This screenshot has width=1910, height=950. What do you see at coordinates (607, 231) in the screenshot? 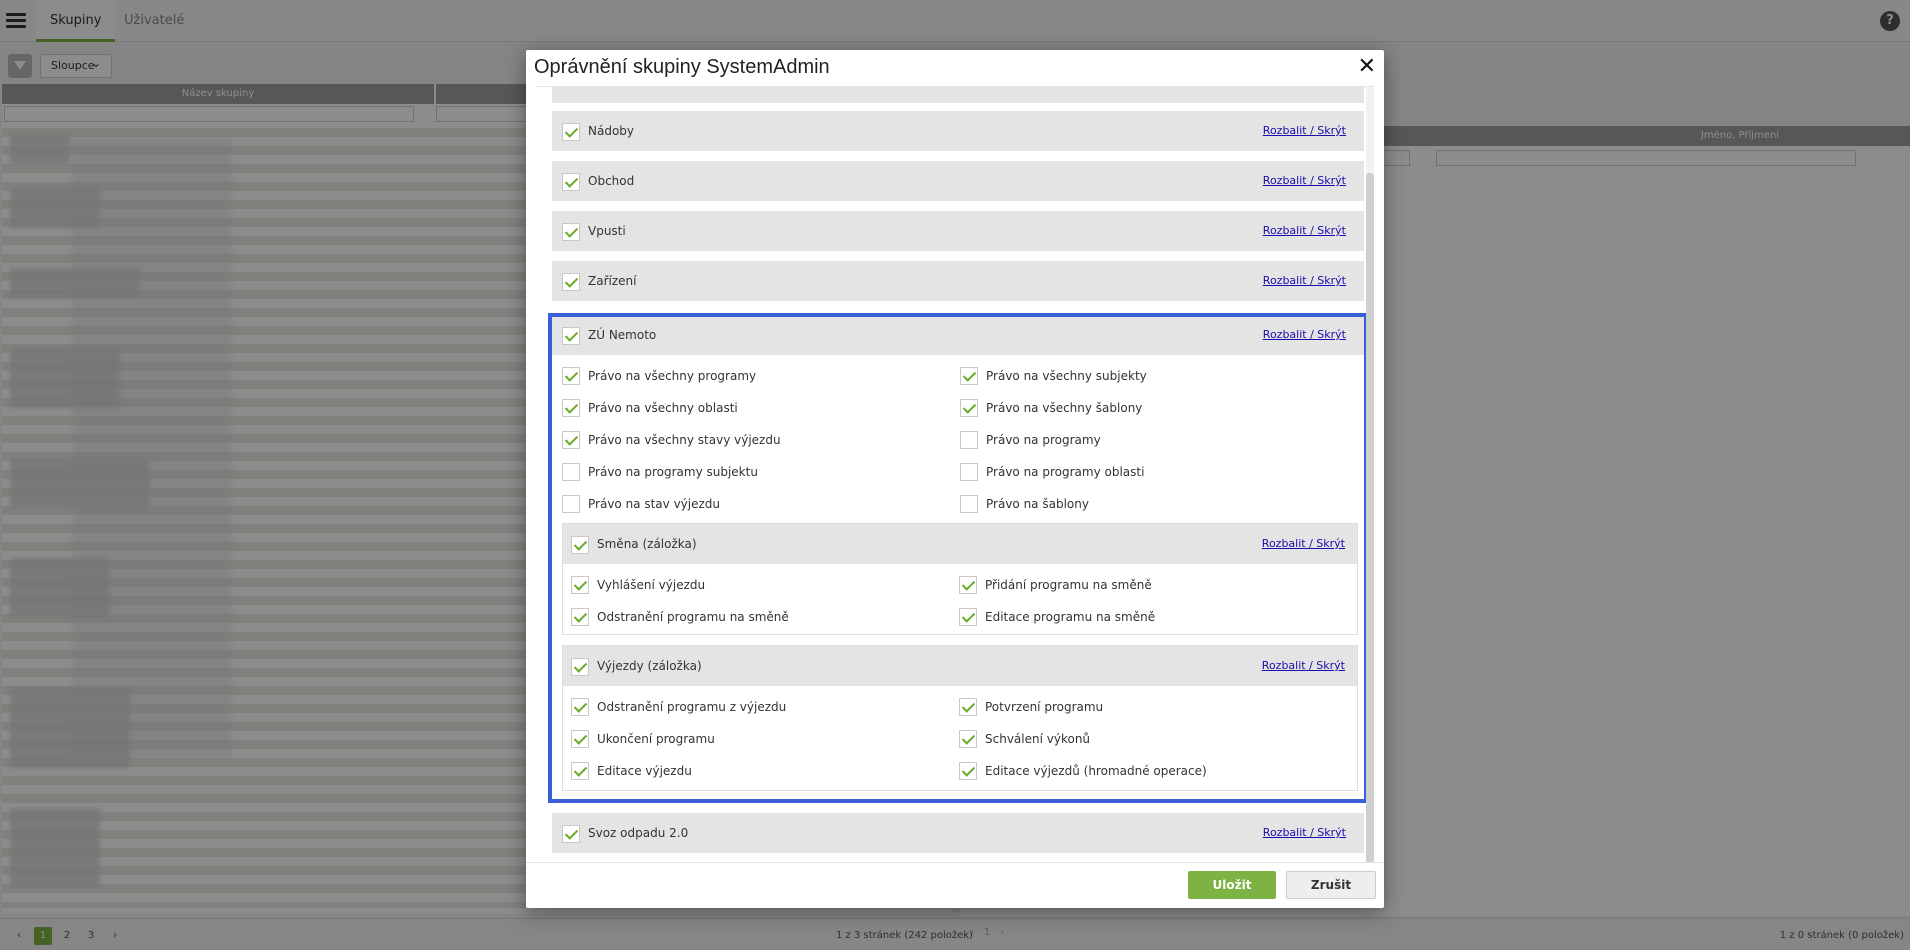
I see `section-label: Vpusti` at bounding box center [607, 231].